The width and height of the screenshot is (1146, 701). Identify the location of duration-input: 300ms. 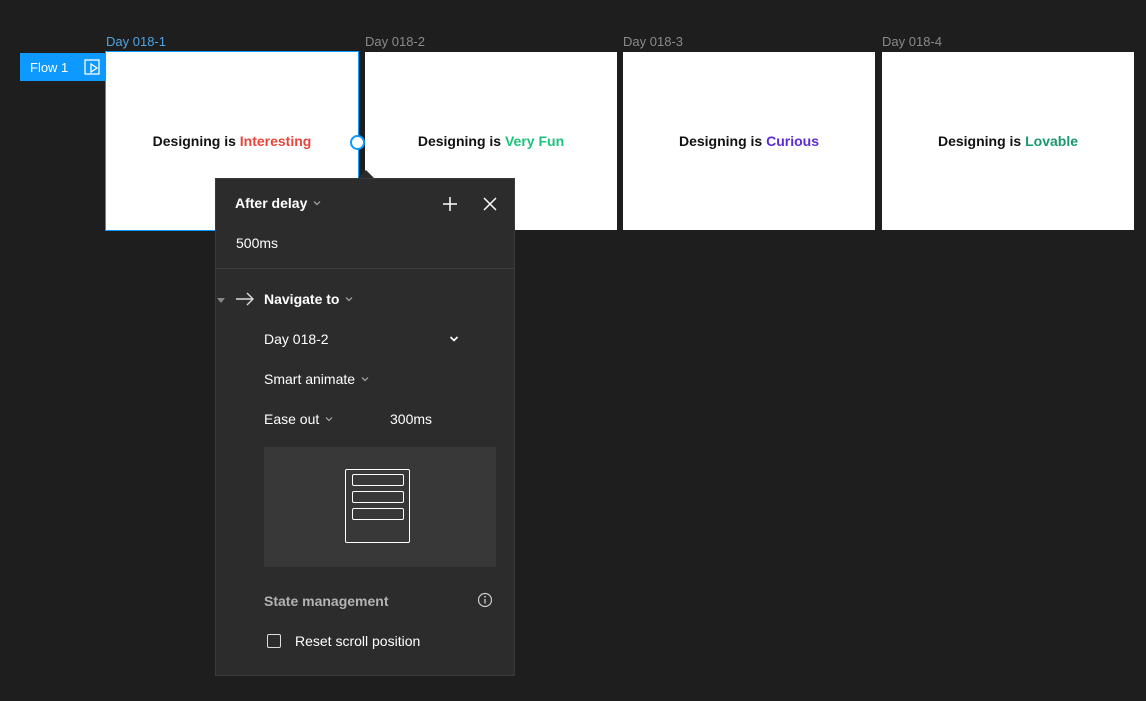
(411, 419).